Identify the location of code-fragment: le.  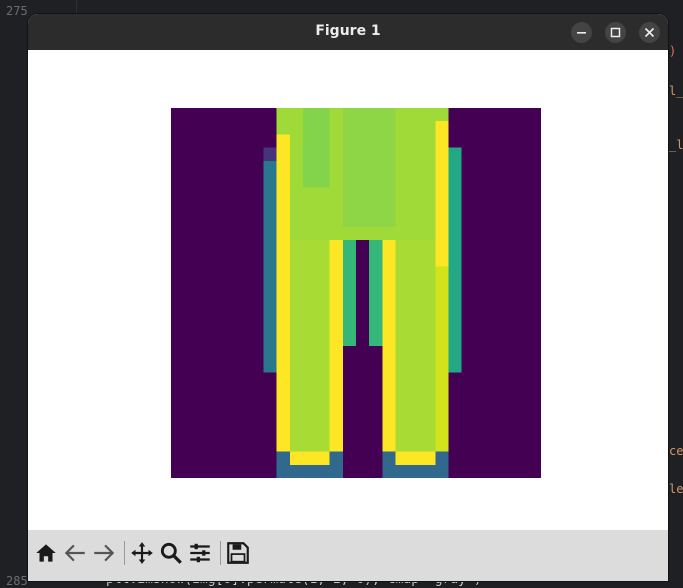
(676, 489).